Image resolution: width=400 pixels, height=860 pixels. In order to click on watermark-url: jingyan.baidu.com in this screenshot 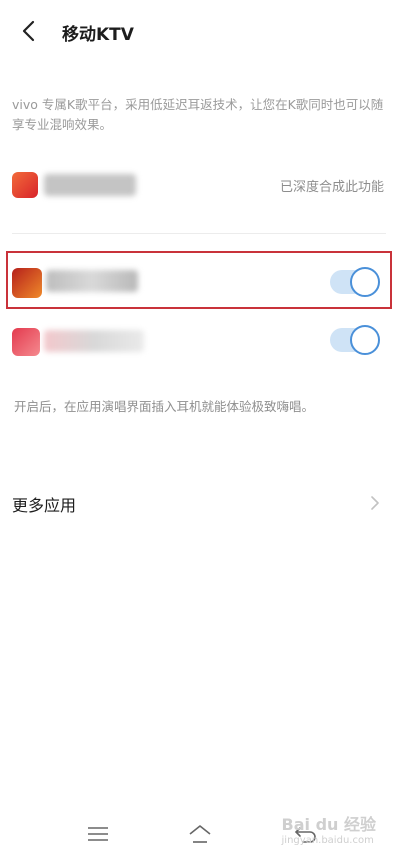, I will do `click(327, 840)`.